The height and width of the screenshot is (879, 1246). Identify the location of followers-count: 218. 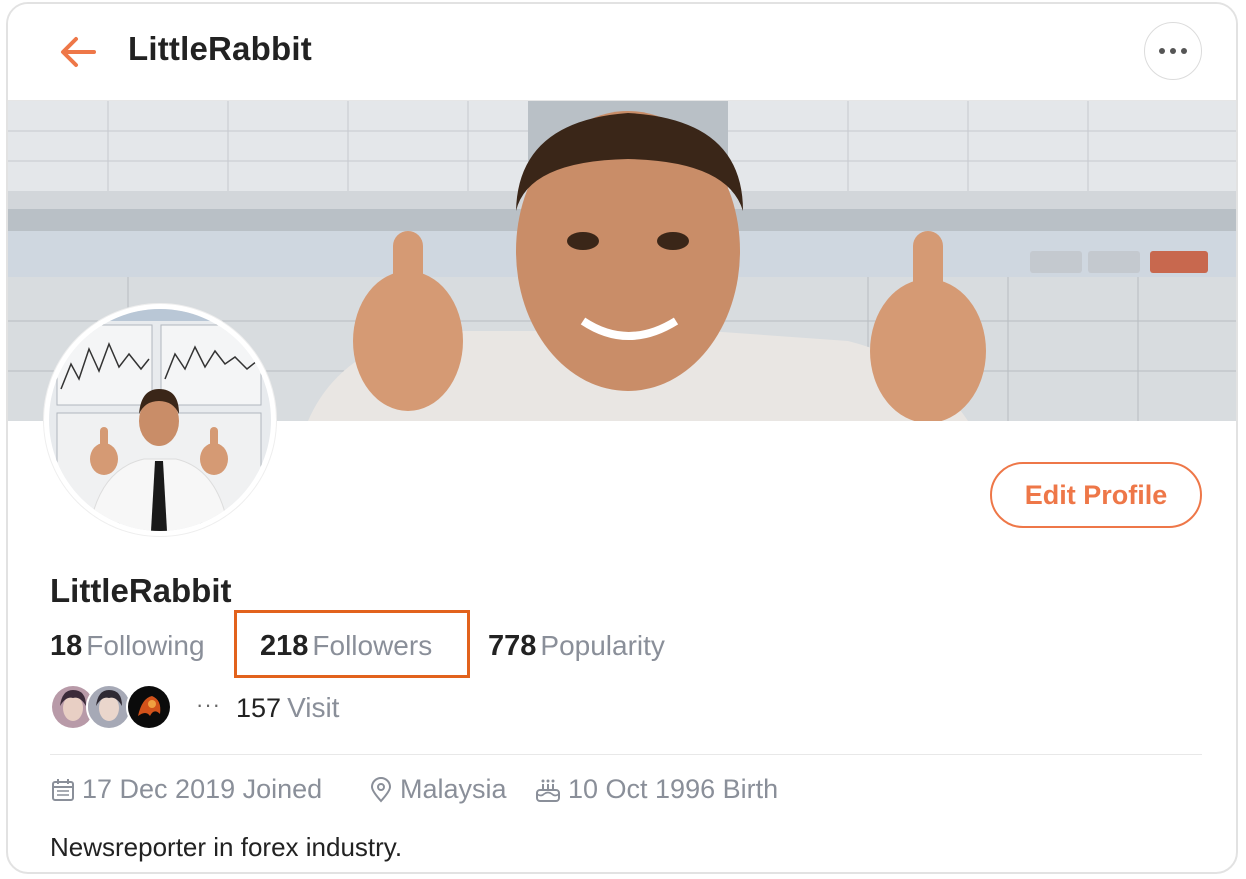
(284, 646).